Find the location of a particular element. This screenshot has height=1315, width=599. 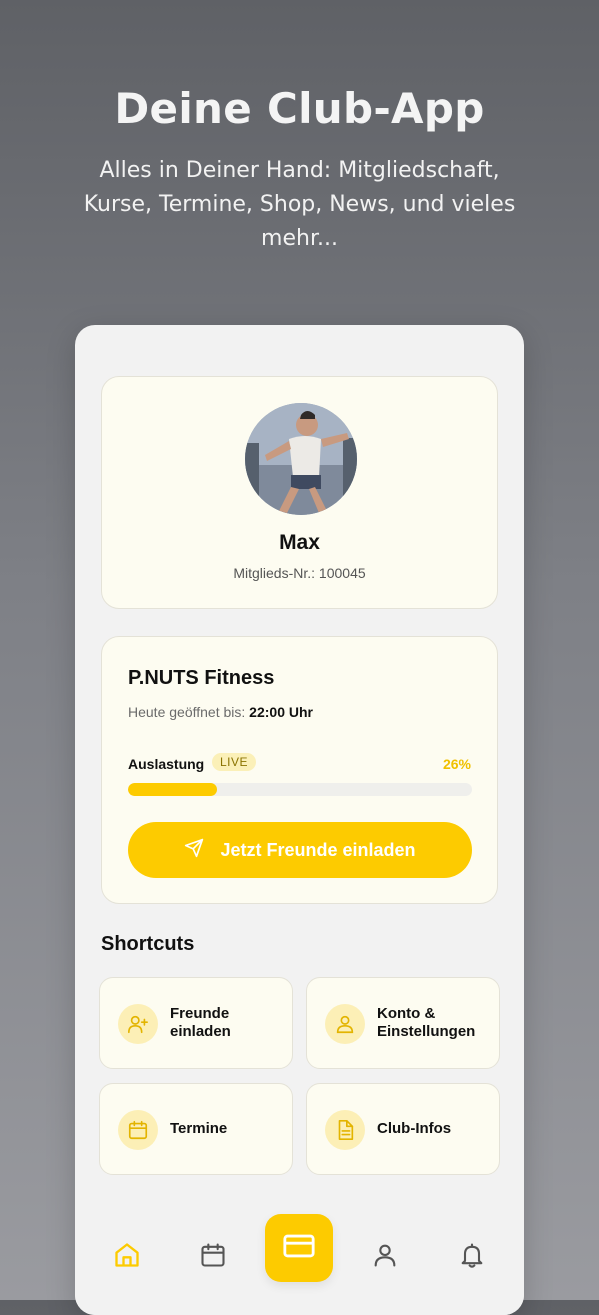

member-number-value: 100045 is located at coordinates (342, 573).